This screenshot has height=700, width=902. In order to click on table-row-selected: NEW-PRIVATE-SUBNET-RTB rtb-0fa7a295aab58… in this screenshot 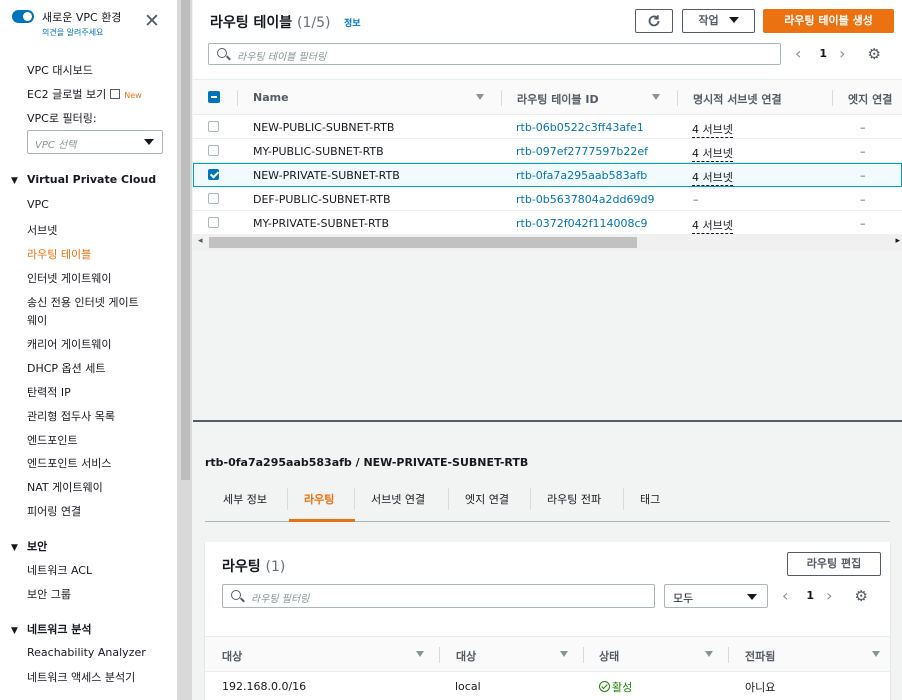, I will do `click(547, 175)`.